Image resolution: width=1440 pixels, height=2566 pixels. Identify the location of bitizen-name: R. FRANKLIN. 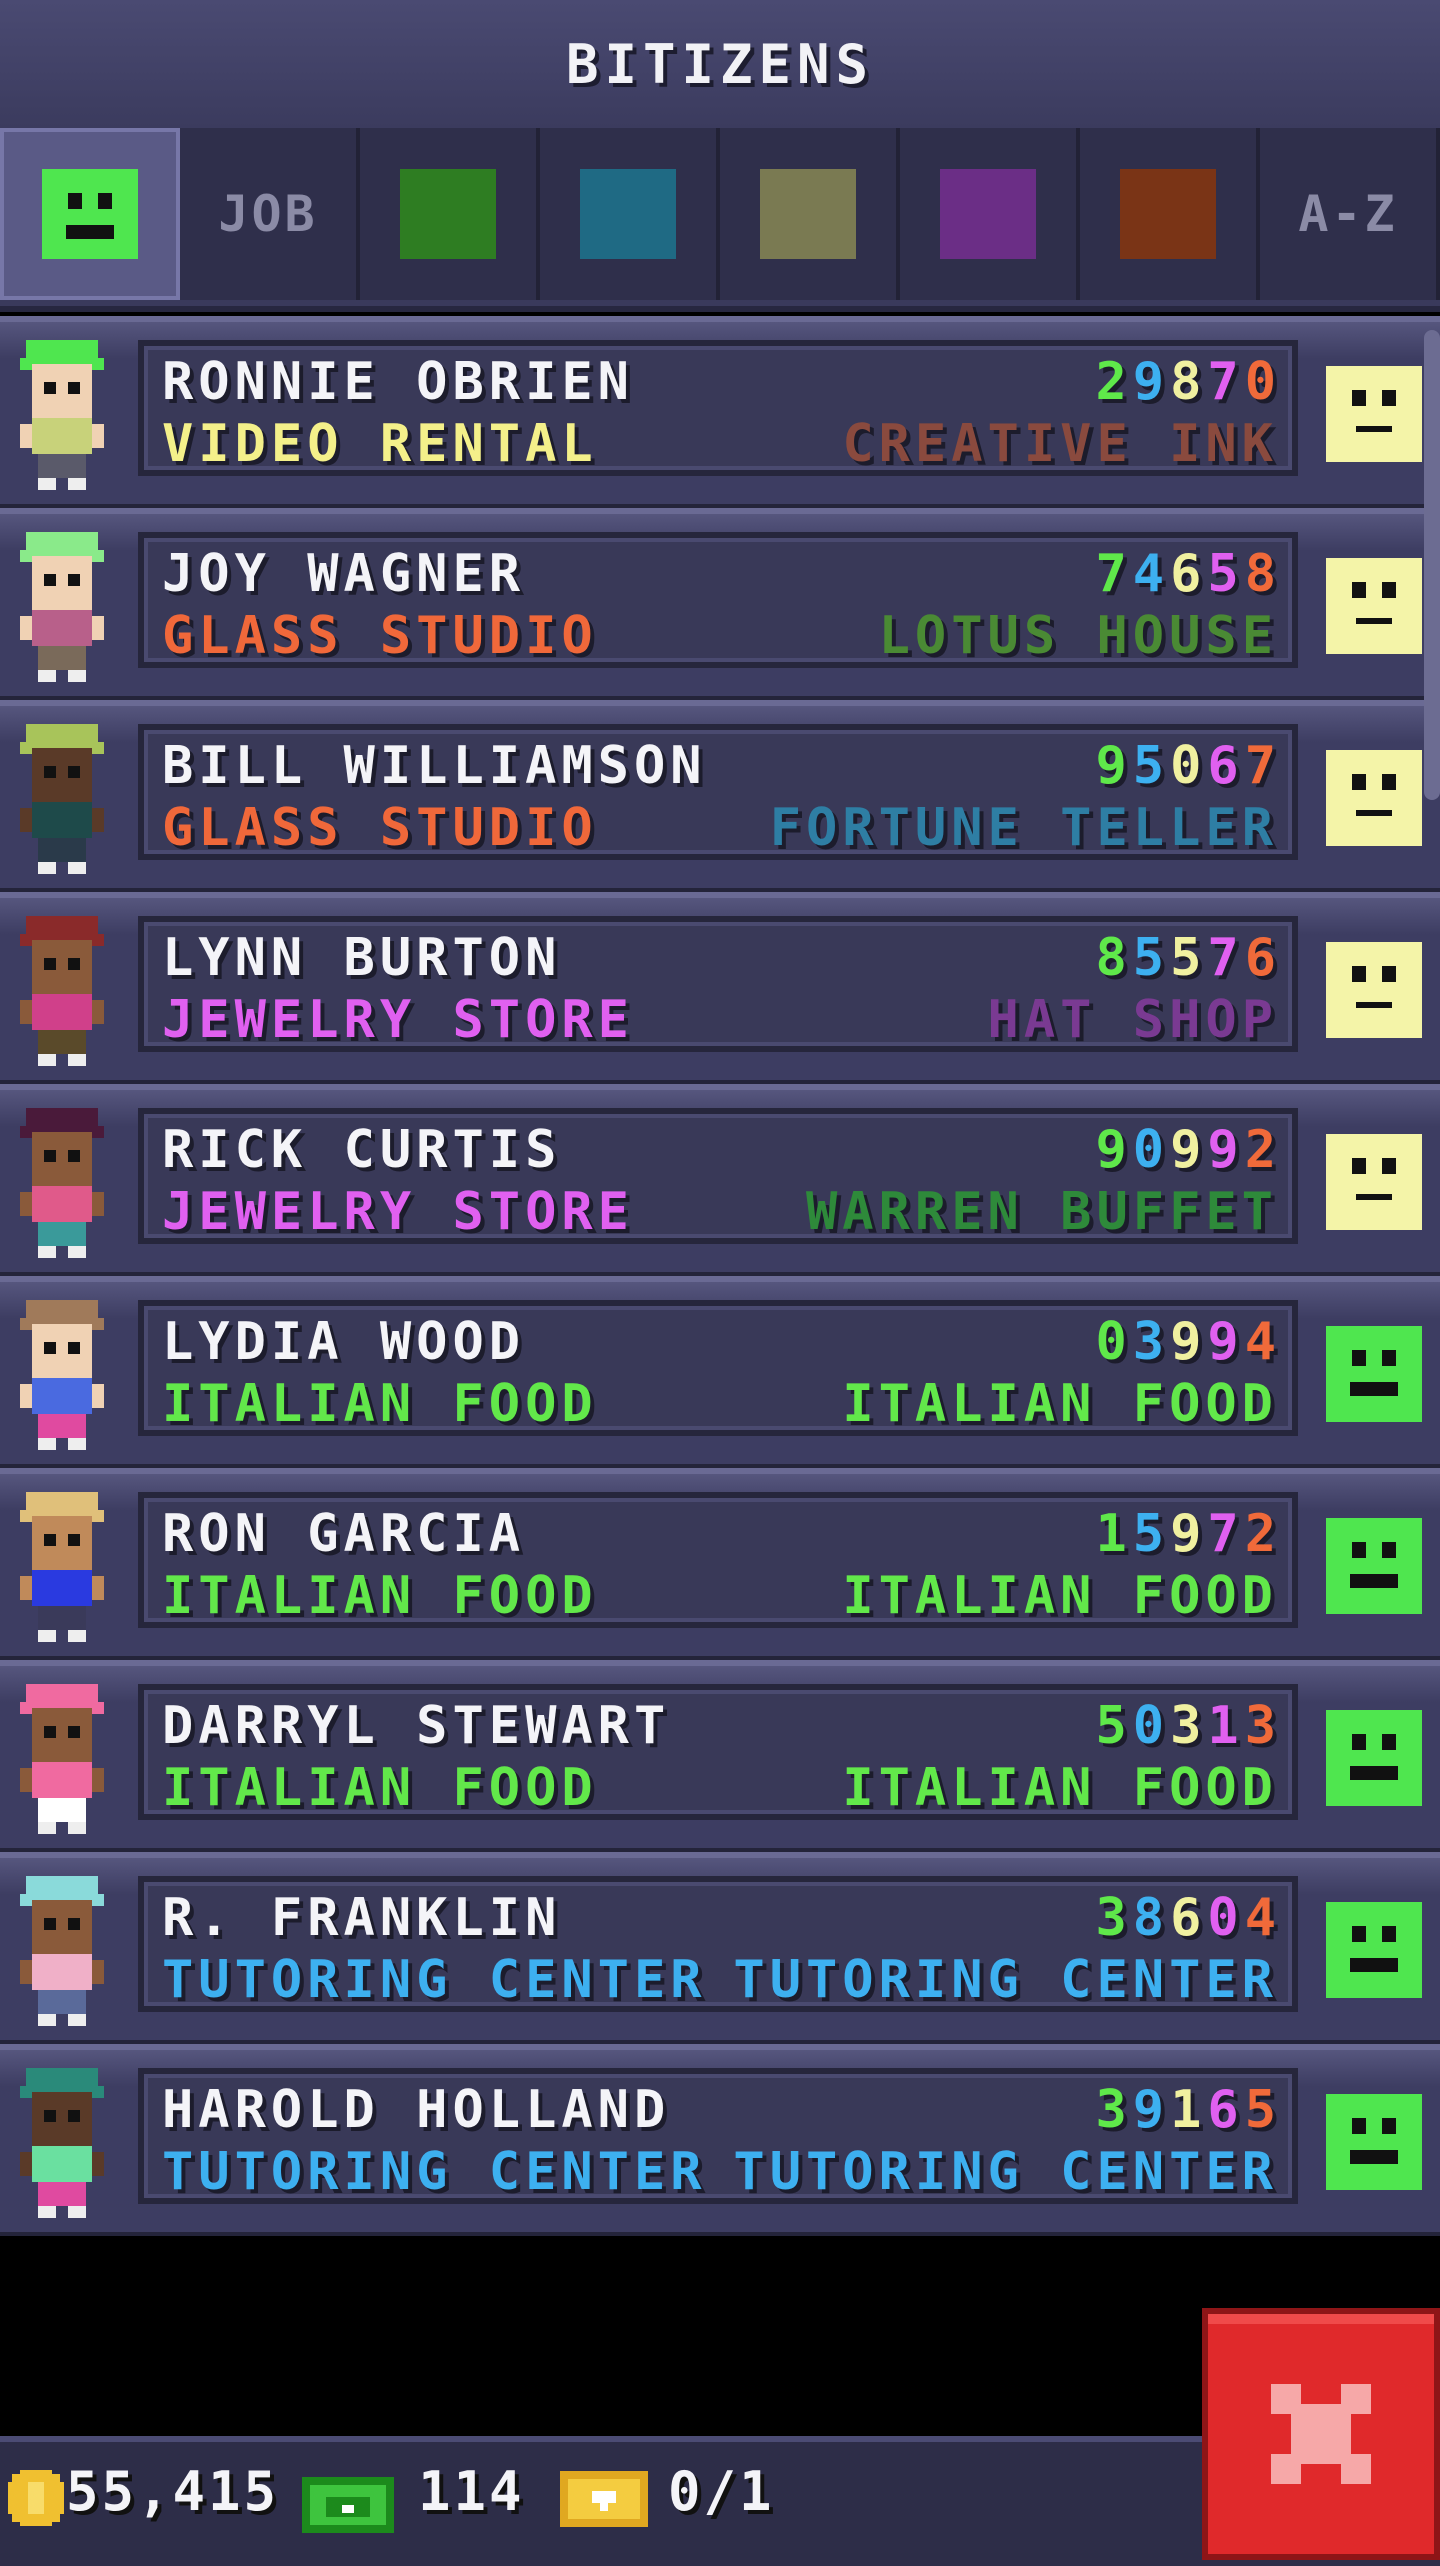
(362, 1918).